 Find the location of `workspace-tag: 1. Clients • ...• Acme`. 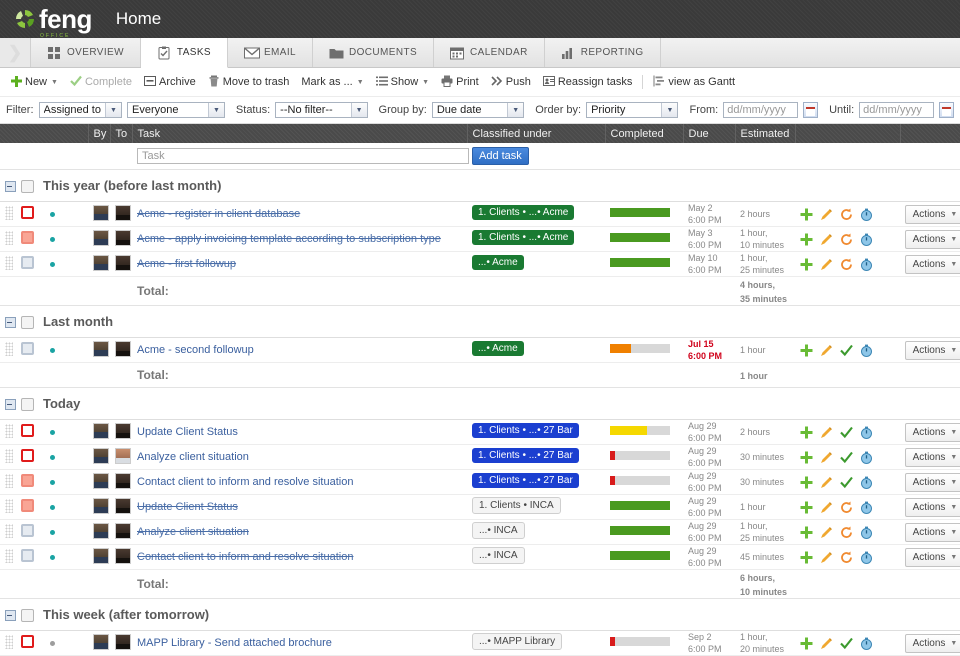

workspace-tag: 1. Clients • ...• Acme is located at coordinates (523, 237).